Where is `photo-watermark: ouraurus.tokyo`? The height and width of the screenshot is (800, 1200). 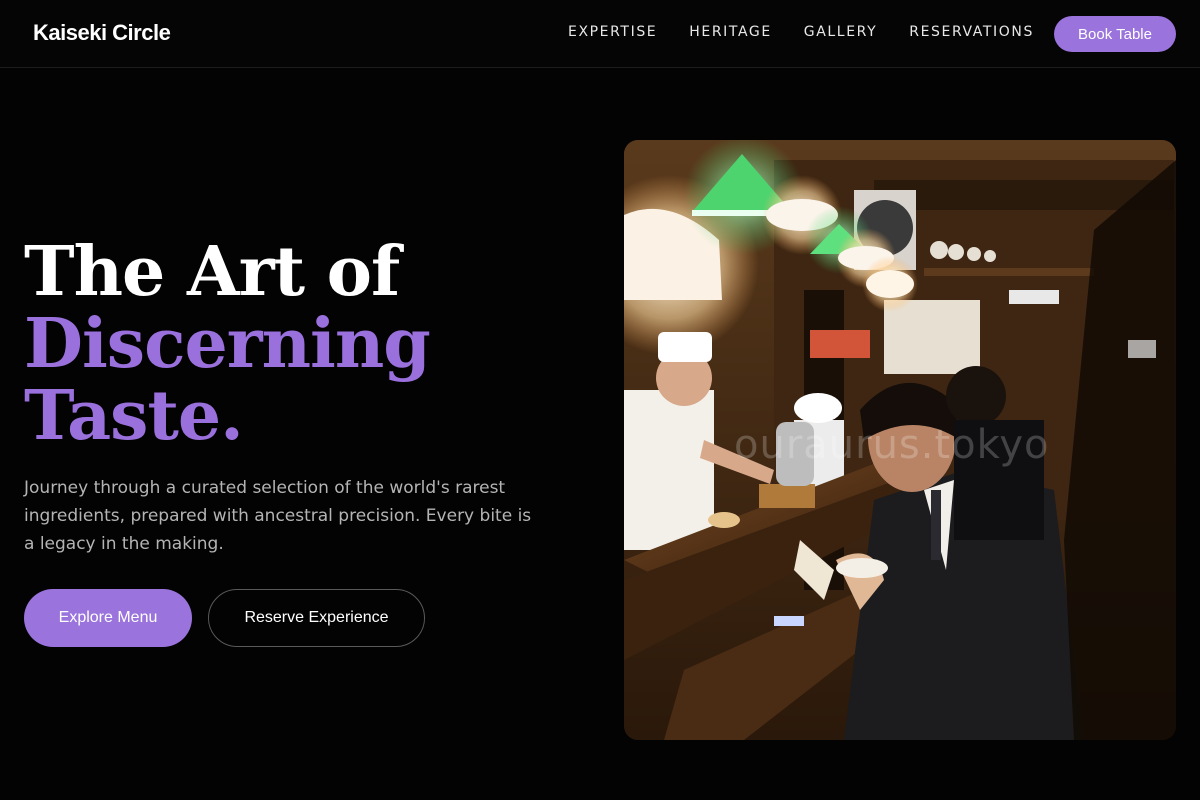 photo-watermark: ouraurus.tokyo is located at coordinates (892, 445).